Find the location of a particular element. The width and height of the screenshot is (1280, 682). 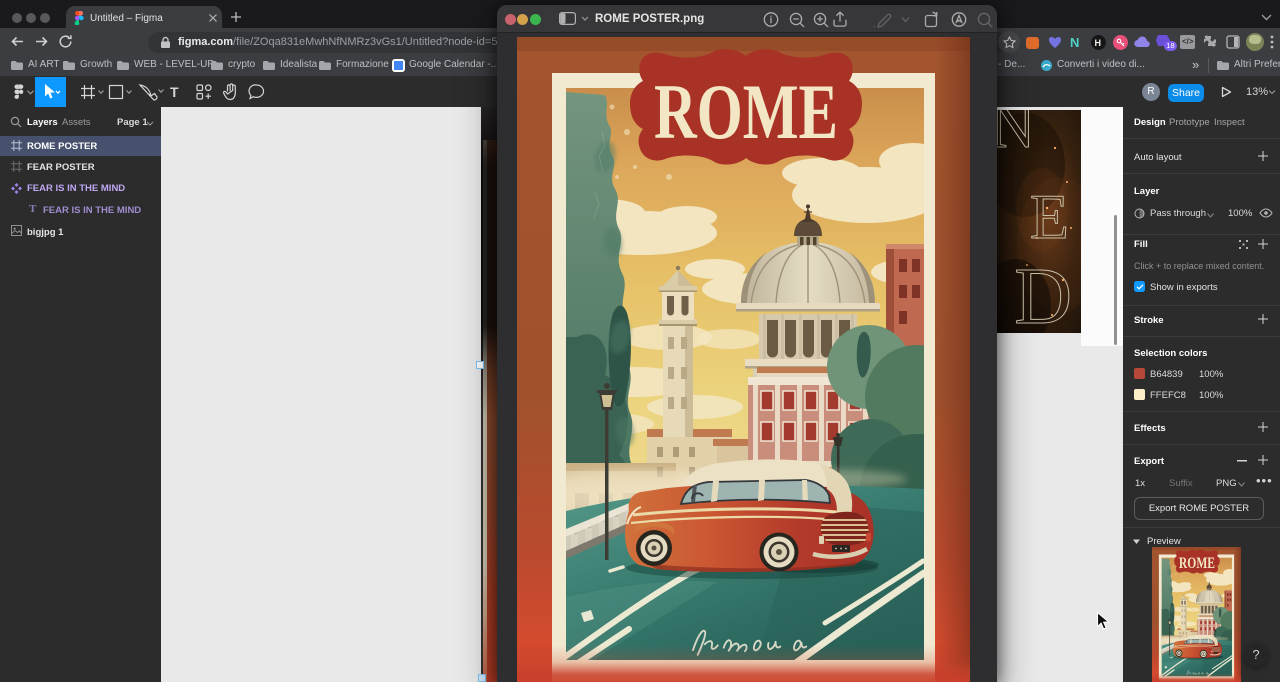

svg-text: N is located at coordinates (1016, 135).